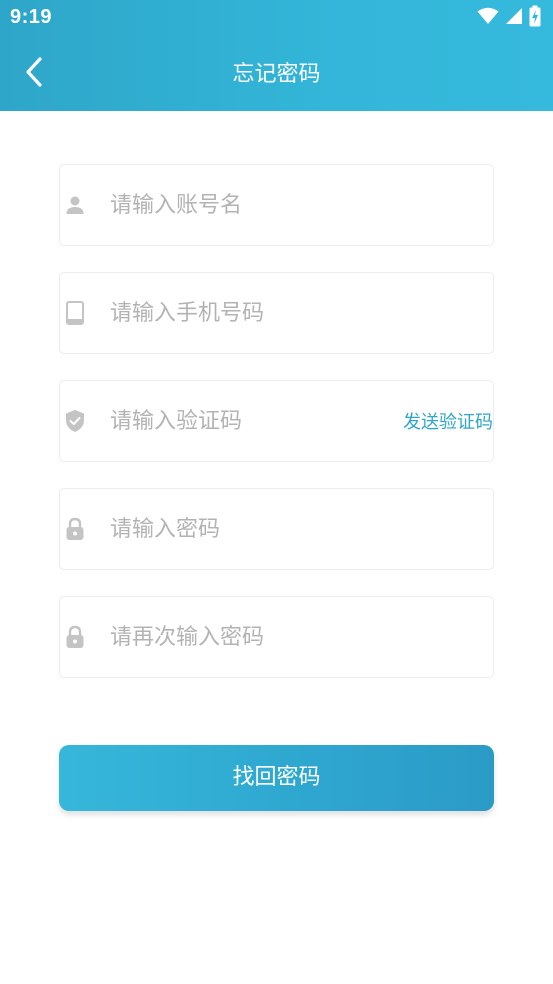 Image resolution: width=553 pixels, height=984 pixels. Describe the element at coordinates (75, 313) in the screenshot. I see `phone-icon` at that location.